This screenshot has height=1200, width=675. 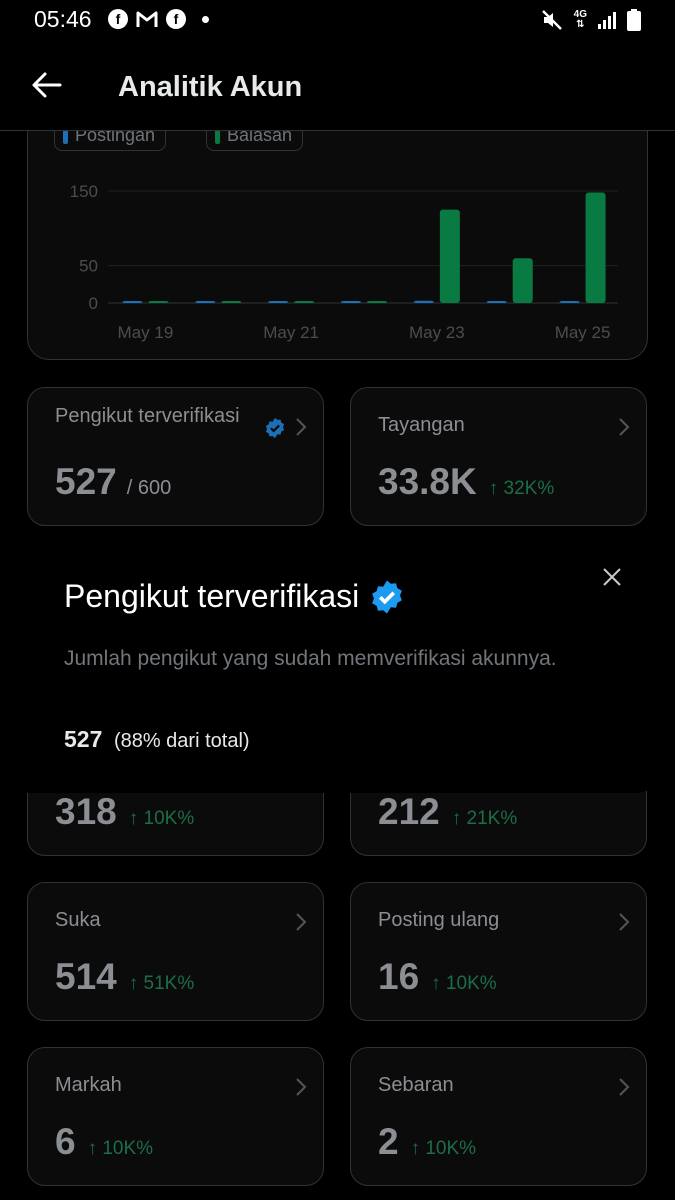 What do you see at coordinates (88, 1085) in the screenshot?
I see `stat-label: Markah` at bounding box center [88, 1085].